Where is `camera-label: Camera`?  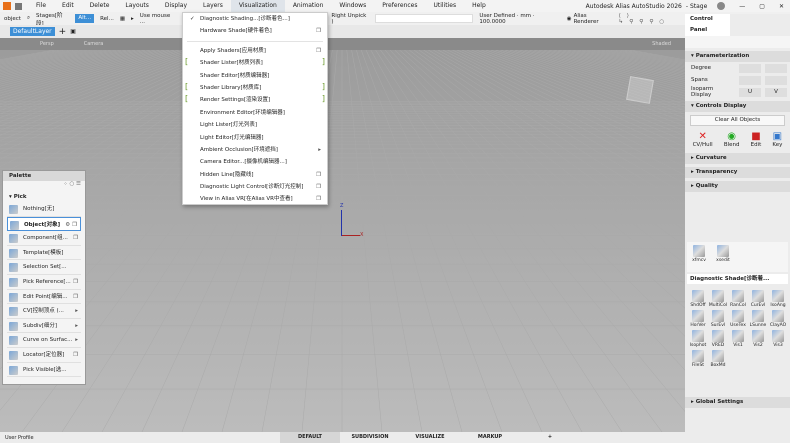 camera-label: Camera is located at coordinates (94, 44).